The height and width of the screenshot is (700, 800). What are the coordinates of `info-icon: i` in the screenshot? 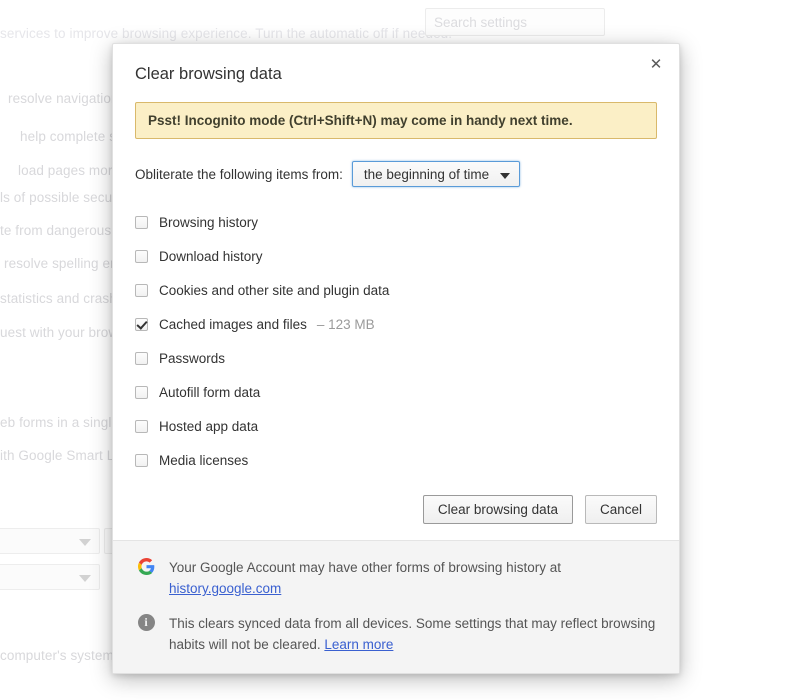 It's located at (146, 622).